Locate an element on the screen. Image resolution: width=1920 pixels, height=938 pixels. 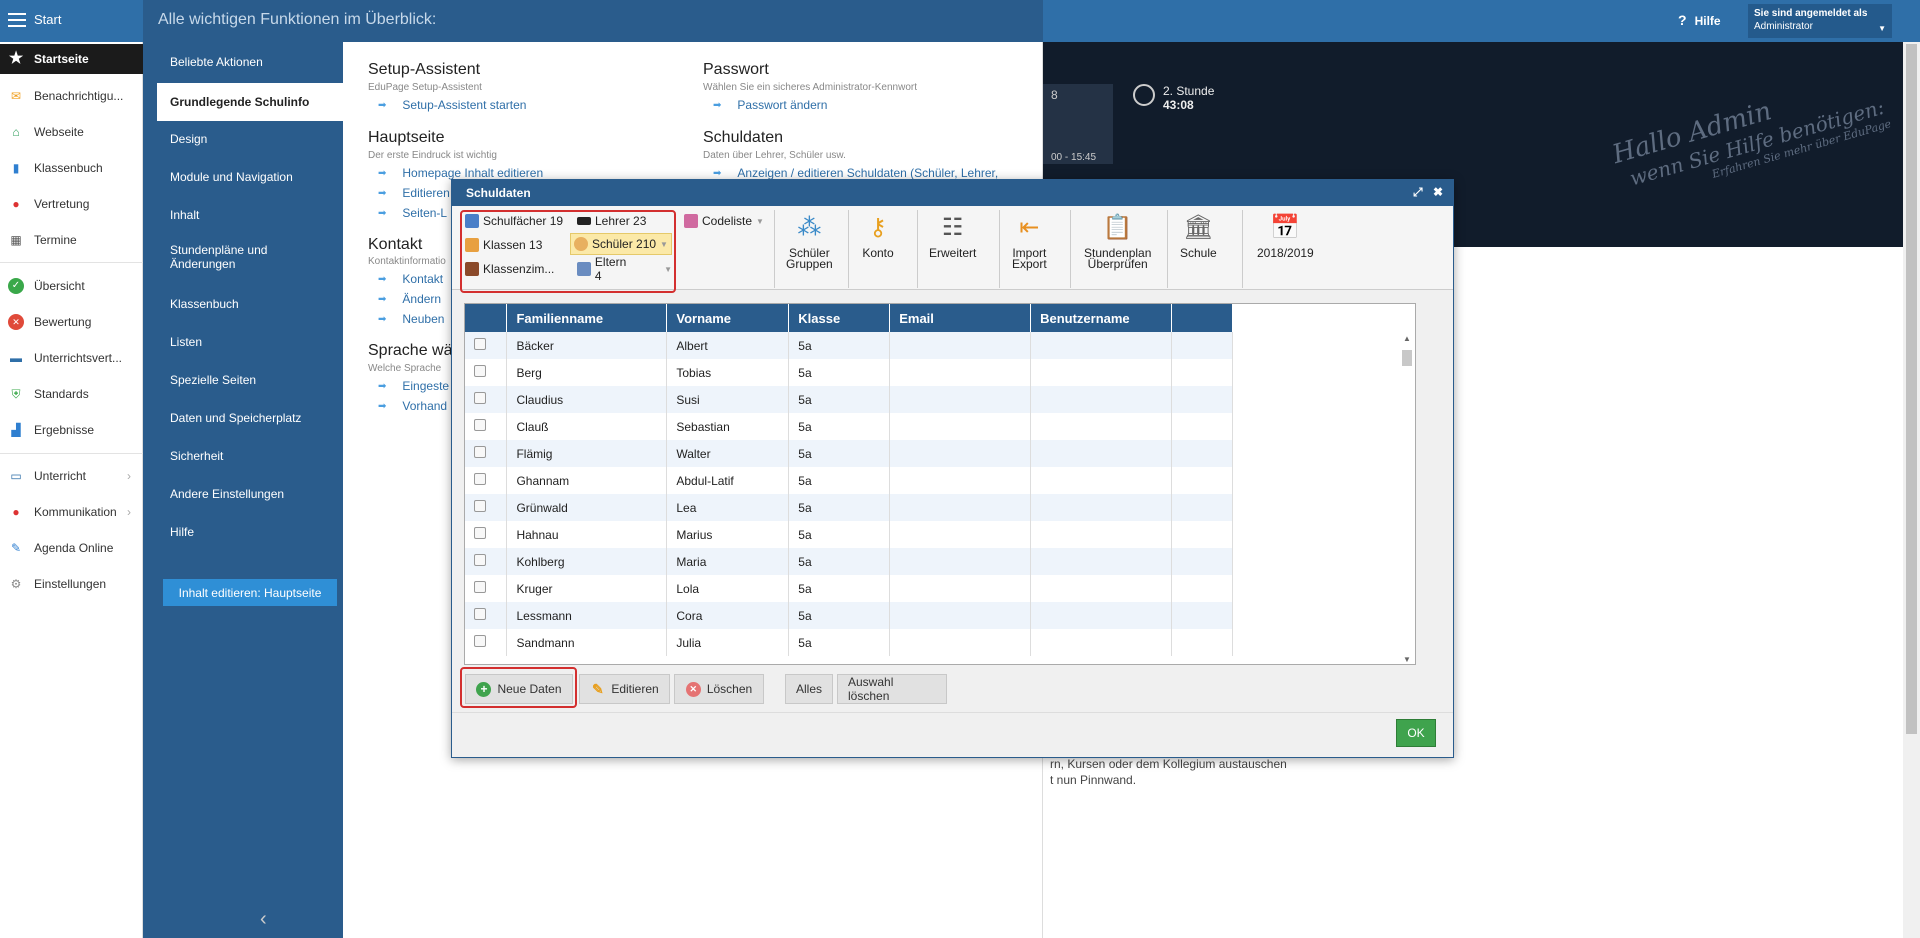
menu-item-design: Design is located at coordinates (243, 139).